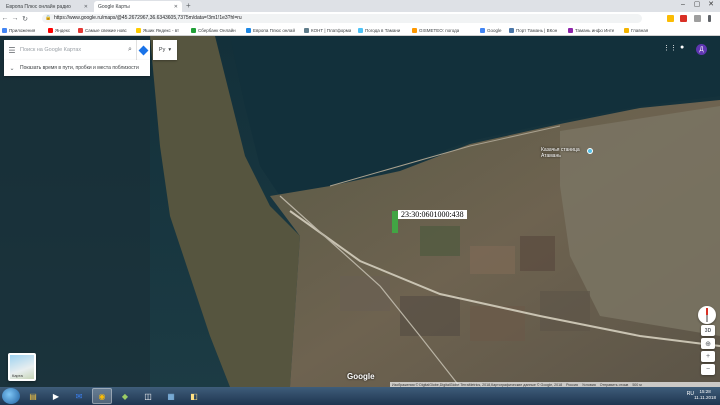  I want to click on reload-icon: ↻, so click(25, 19).